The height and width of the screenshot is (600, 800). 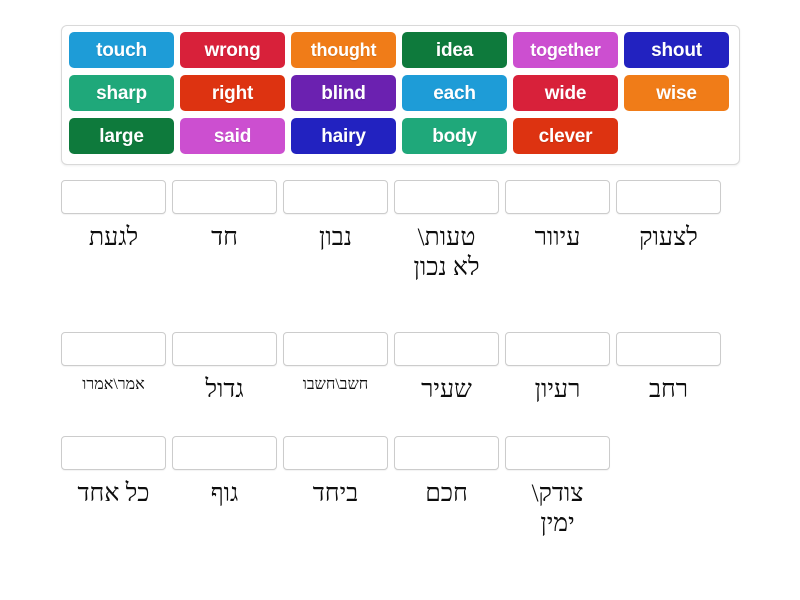 I want to click on word-bank-row-2: sharp right blind each wide wise, so click(x=400, y=93).